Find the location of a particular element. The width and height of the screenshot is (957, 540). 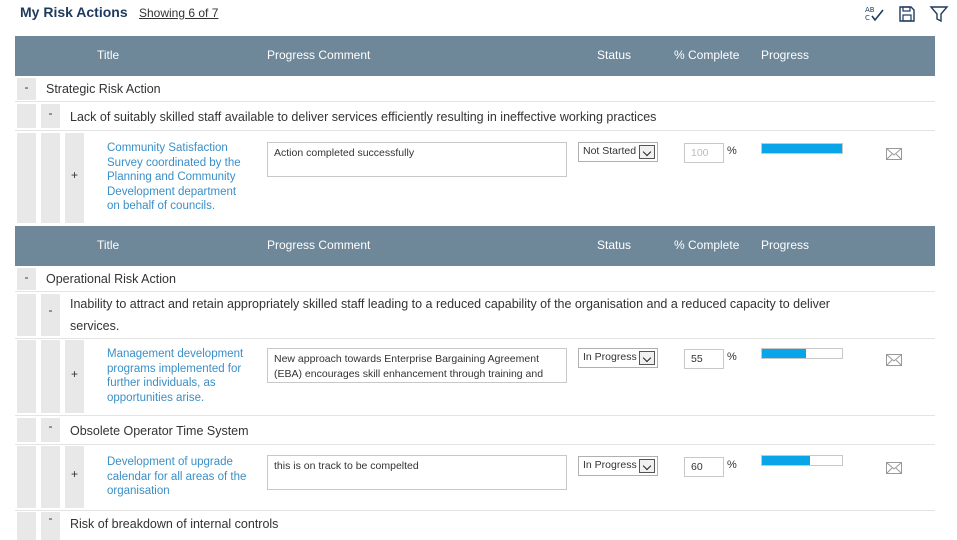

risk-name: Obsolete Operator Time System is located at coordinates (159, 431).